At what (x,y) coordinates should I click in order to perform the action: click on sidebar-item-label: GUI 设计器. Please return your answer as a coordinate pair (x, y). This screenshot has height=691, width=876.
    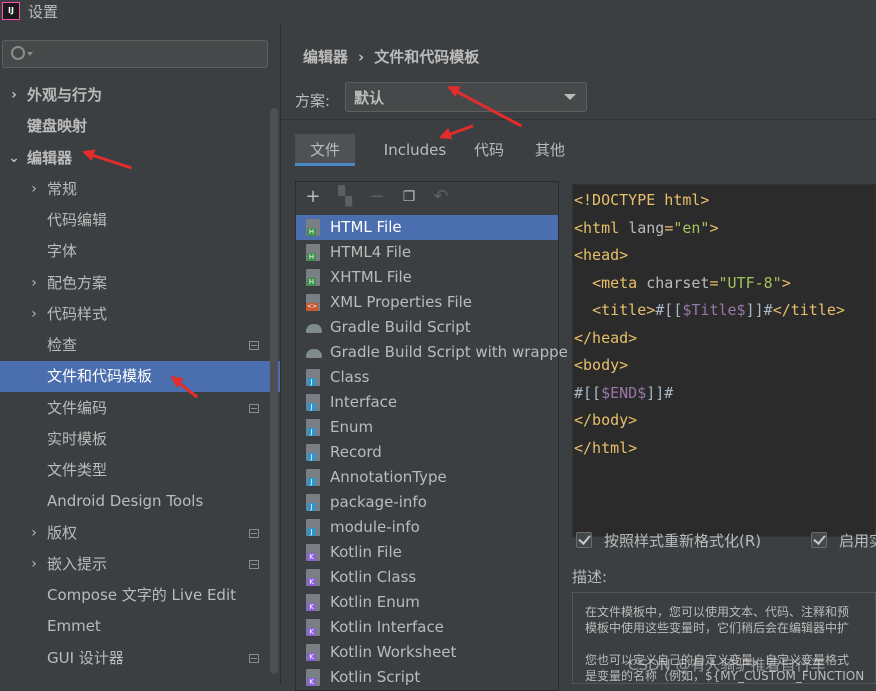
    Looking at the image, I should click on (85, 657).